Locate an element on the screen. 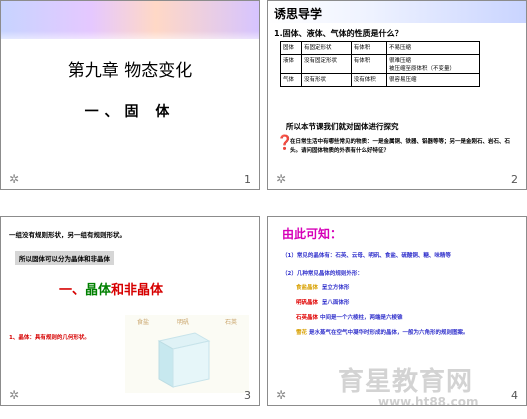 The image size is (527, 419). list-item: 石英晶体 中间是一个六棱柱，两端是六棱锥 is located at coordinates (349, 317).